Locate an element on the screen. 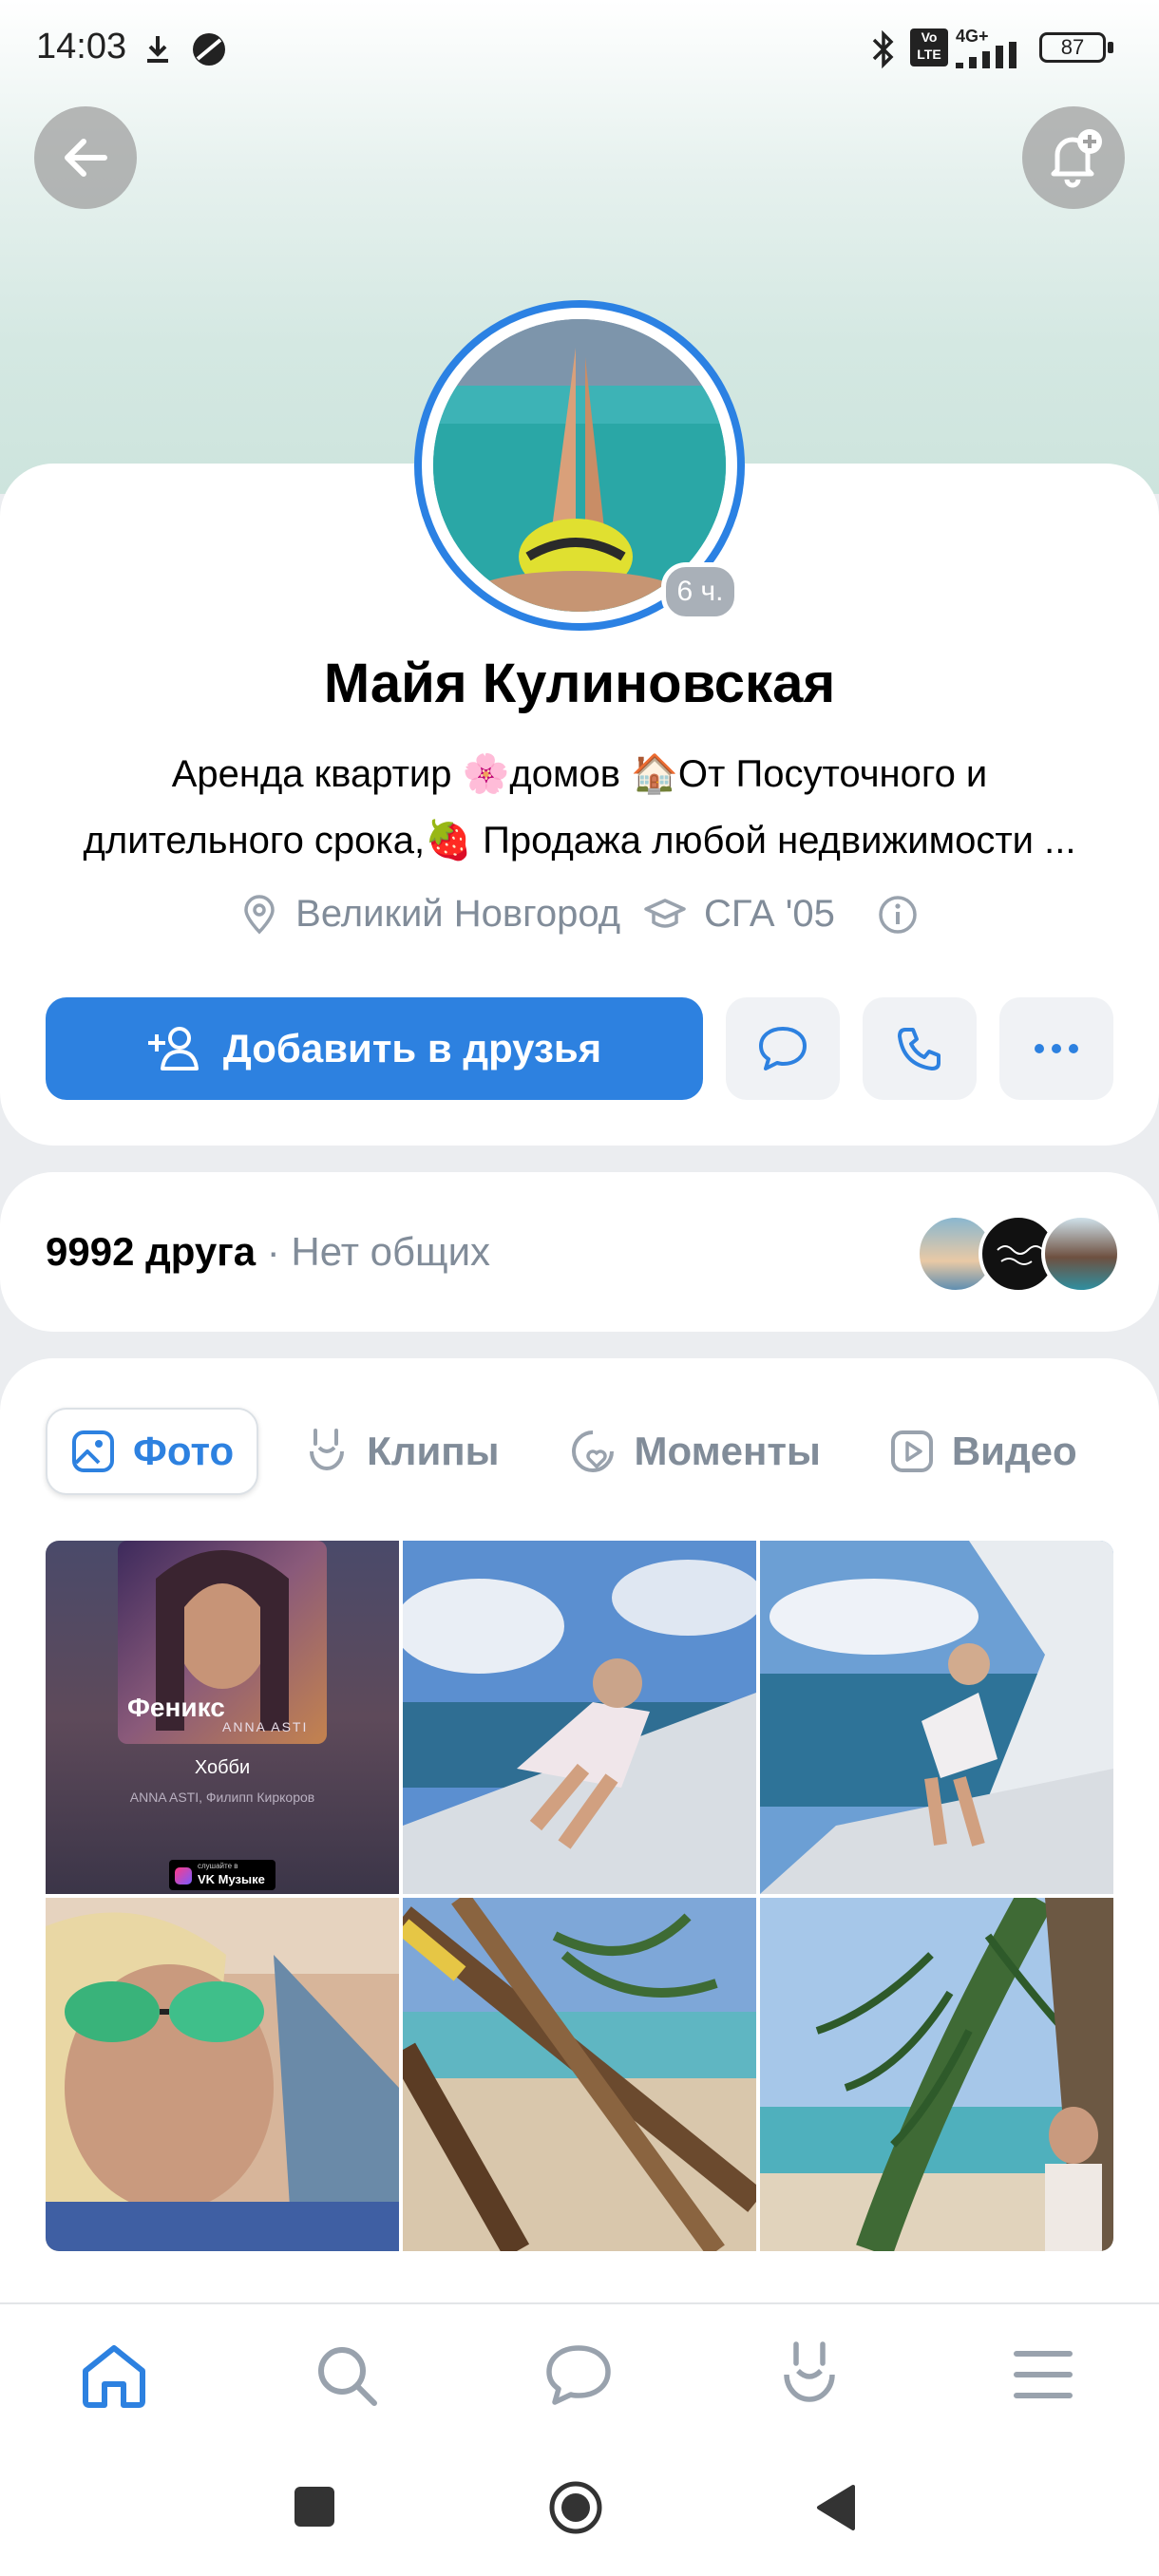  bell-plus-icon is located at coordinates (1076, 158).